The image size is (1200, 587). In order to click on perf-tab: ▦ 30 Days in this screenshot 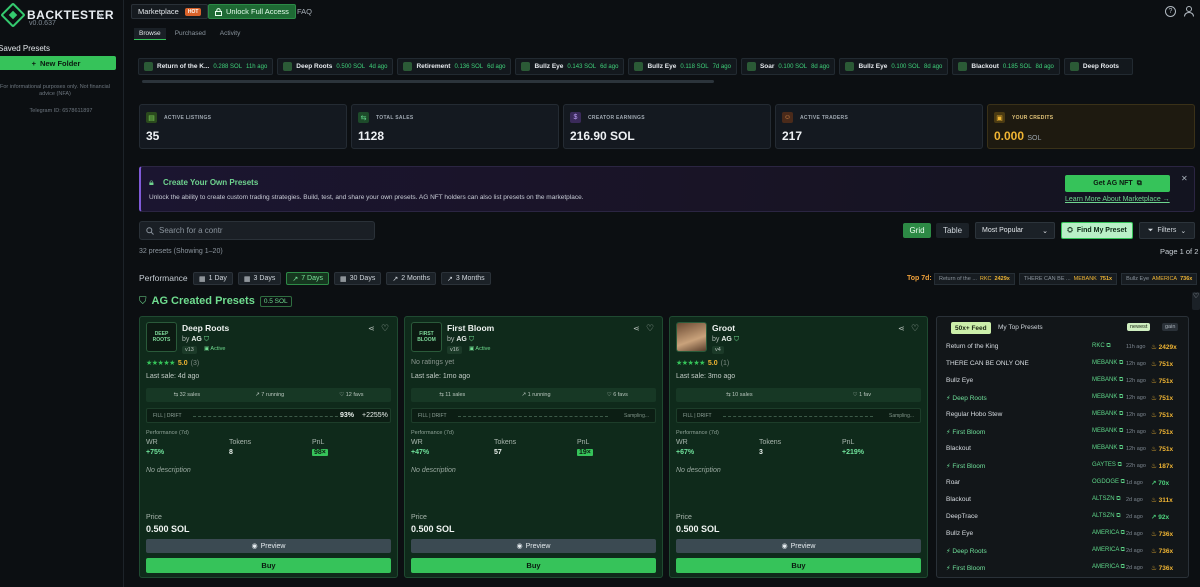, I will do `click(358, 278)`.